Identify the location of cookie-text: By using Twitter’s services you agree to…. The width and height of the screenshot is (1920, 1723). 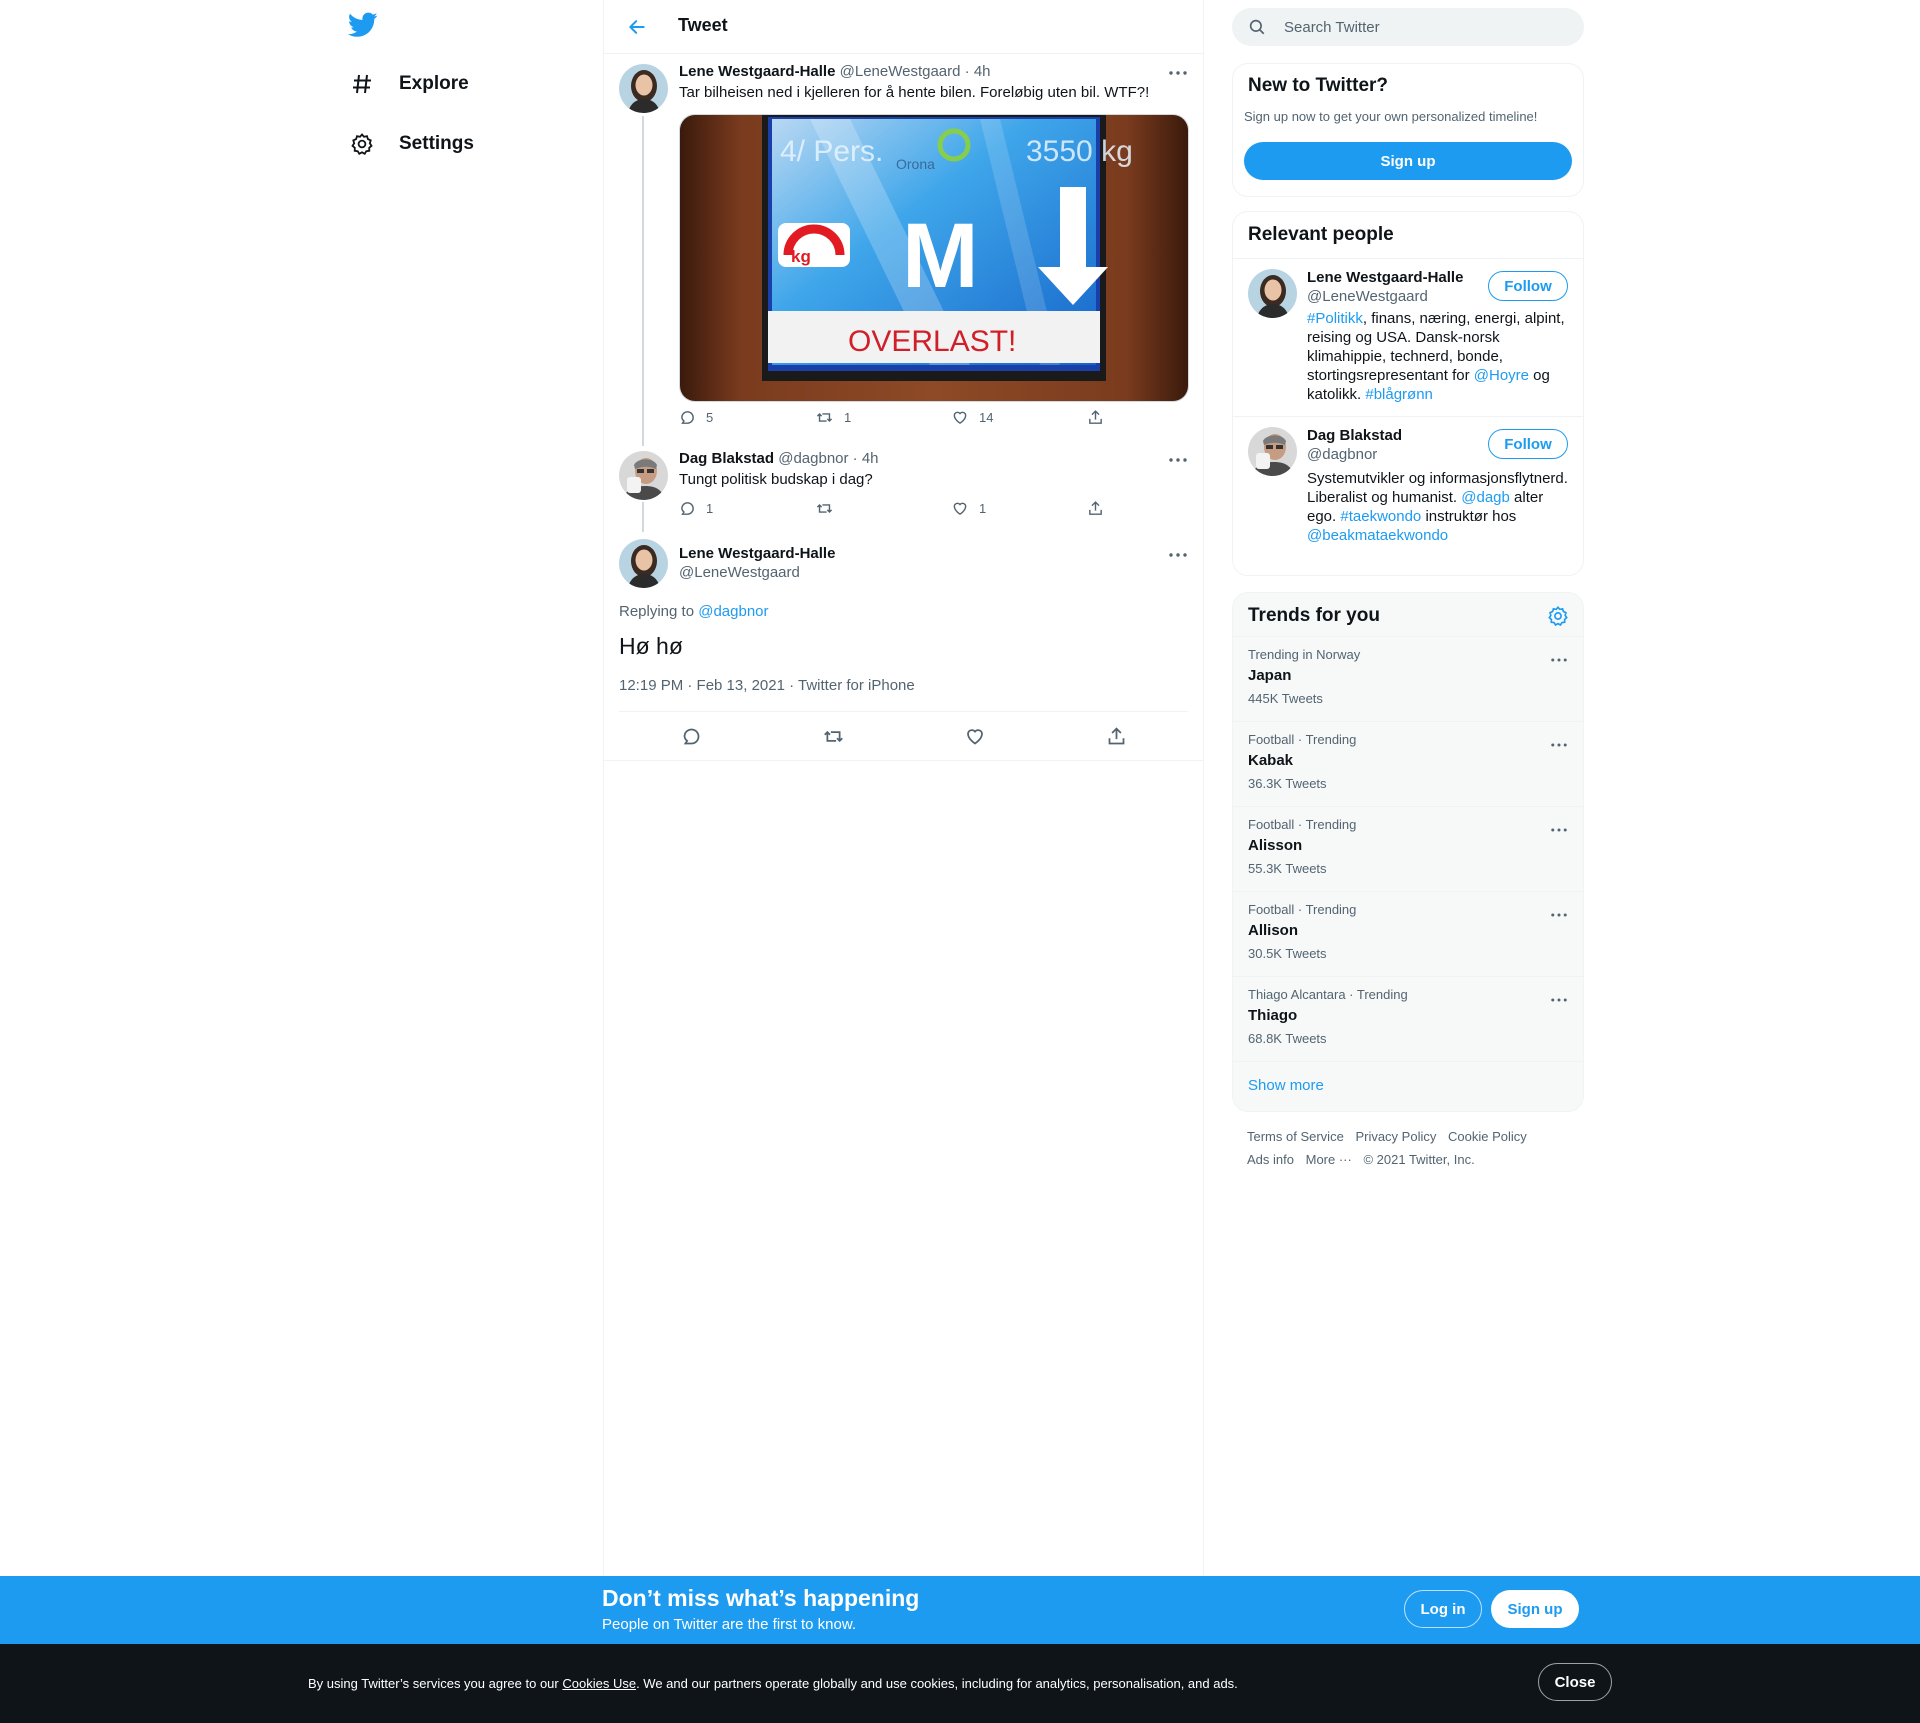
(773, 1683).